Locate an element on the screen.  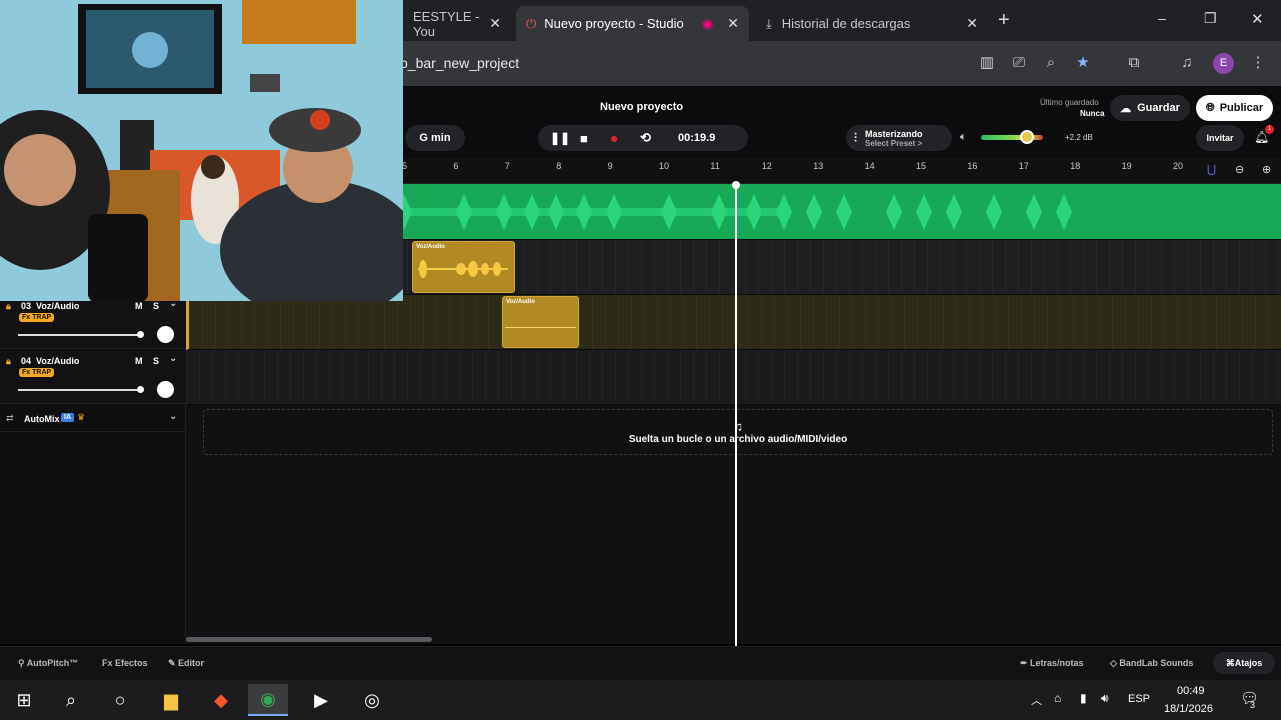
stop-button: ■ is located at coordinates (595, 138).